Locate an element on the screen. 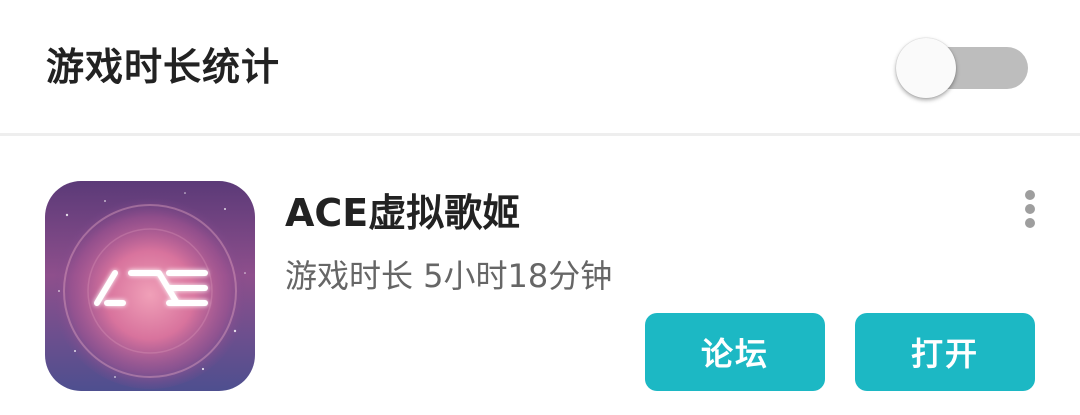  more-options-icon is located at coordinates (1030, 209).